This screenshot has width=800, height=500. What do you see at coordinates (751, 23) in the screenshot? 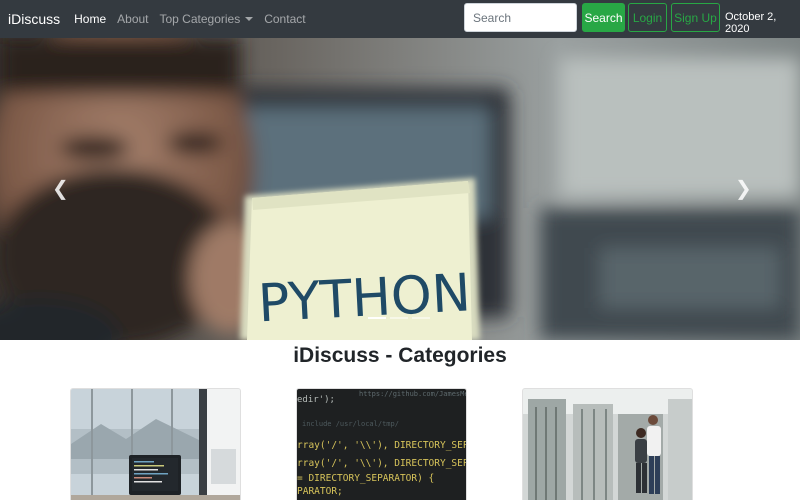
I see `current-date: October 2, 2020` at bounding box center [751, 23].